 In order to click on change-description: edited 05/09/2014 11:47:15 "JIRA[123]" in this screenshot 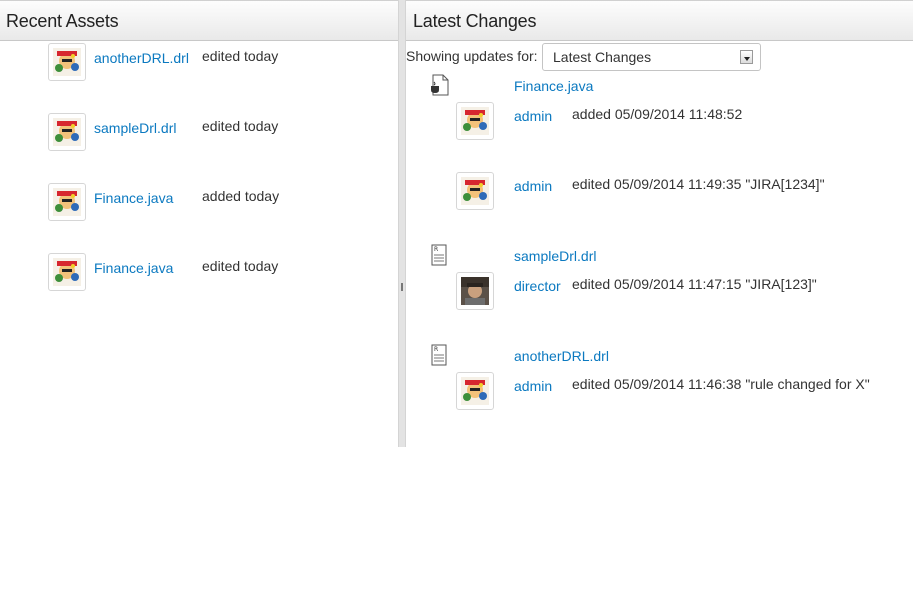, I will do `click(694, 284)`.